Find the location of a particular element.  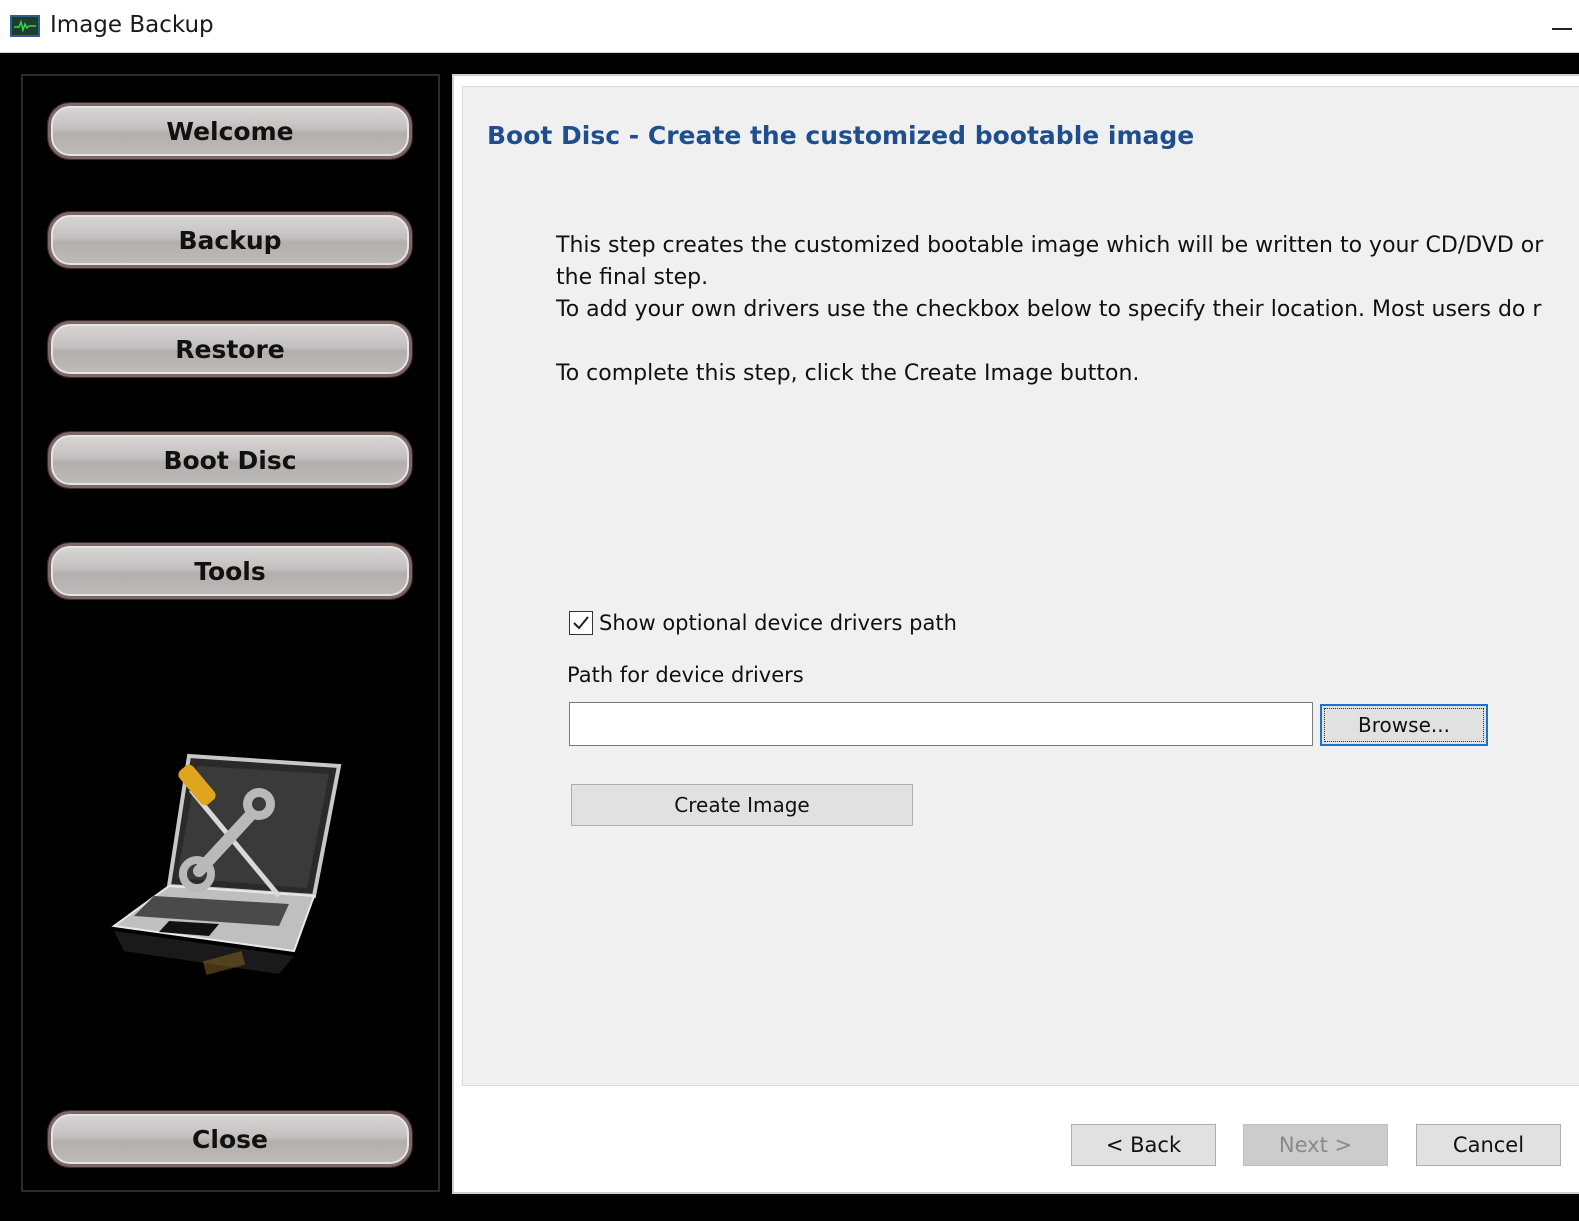

cancel-button: Cancel is located at coordinates (1488, 1145).